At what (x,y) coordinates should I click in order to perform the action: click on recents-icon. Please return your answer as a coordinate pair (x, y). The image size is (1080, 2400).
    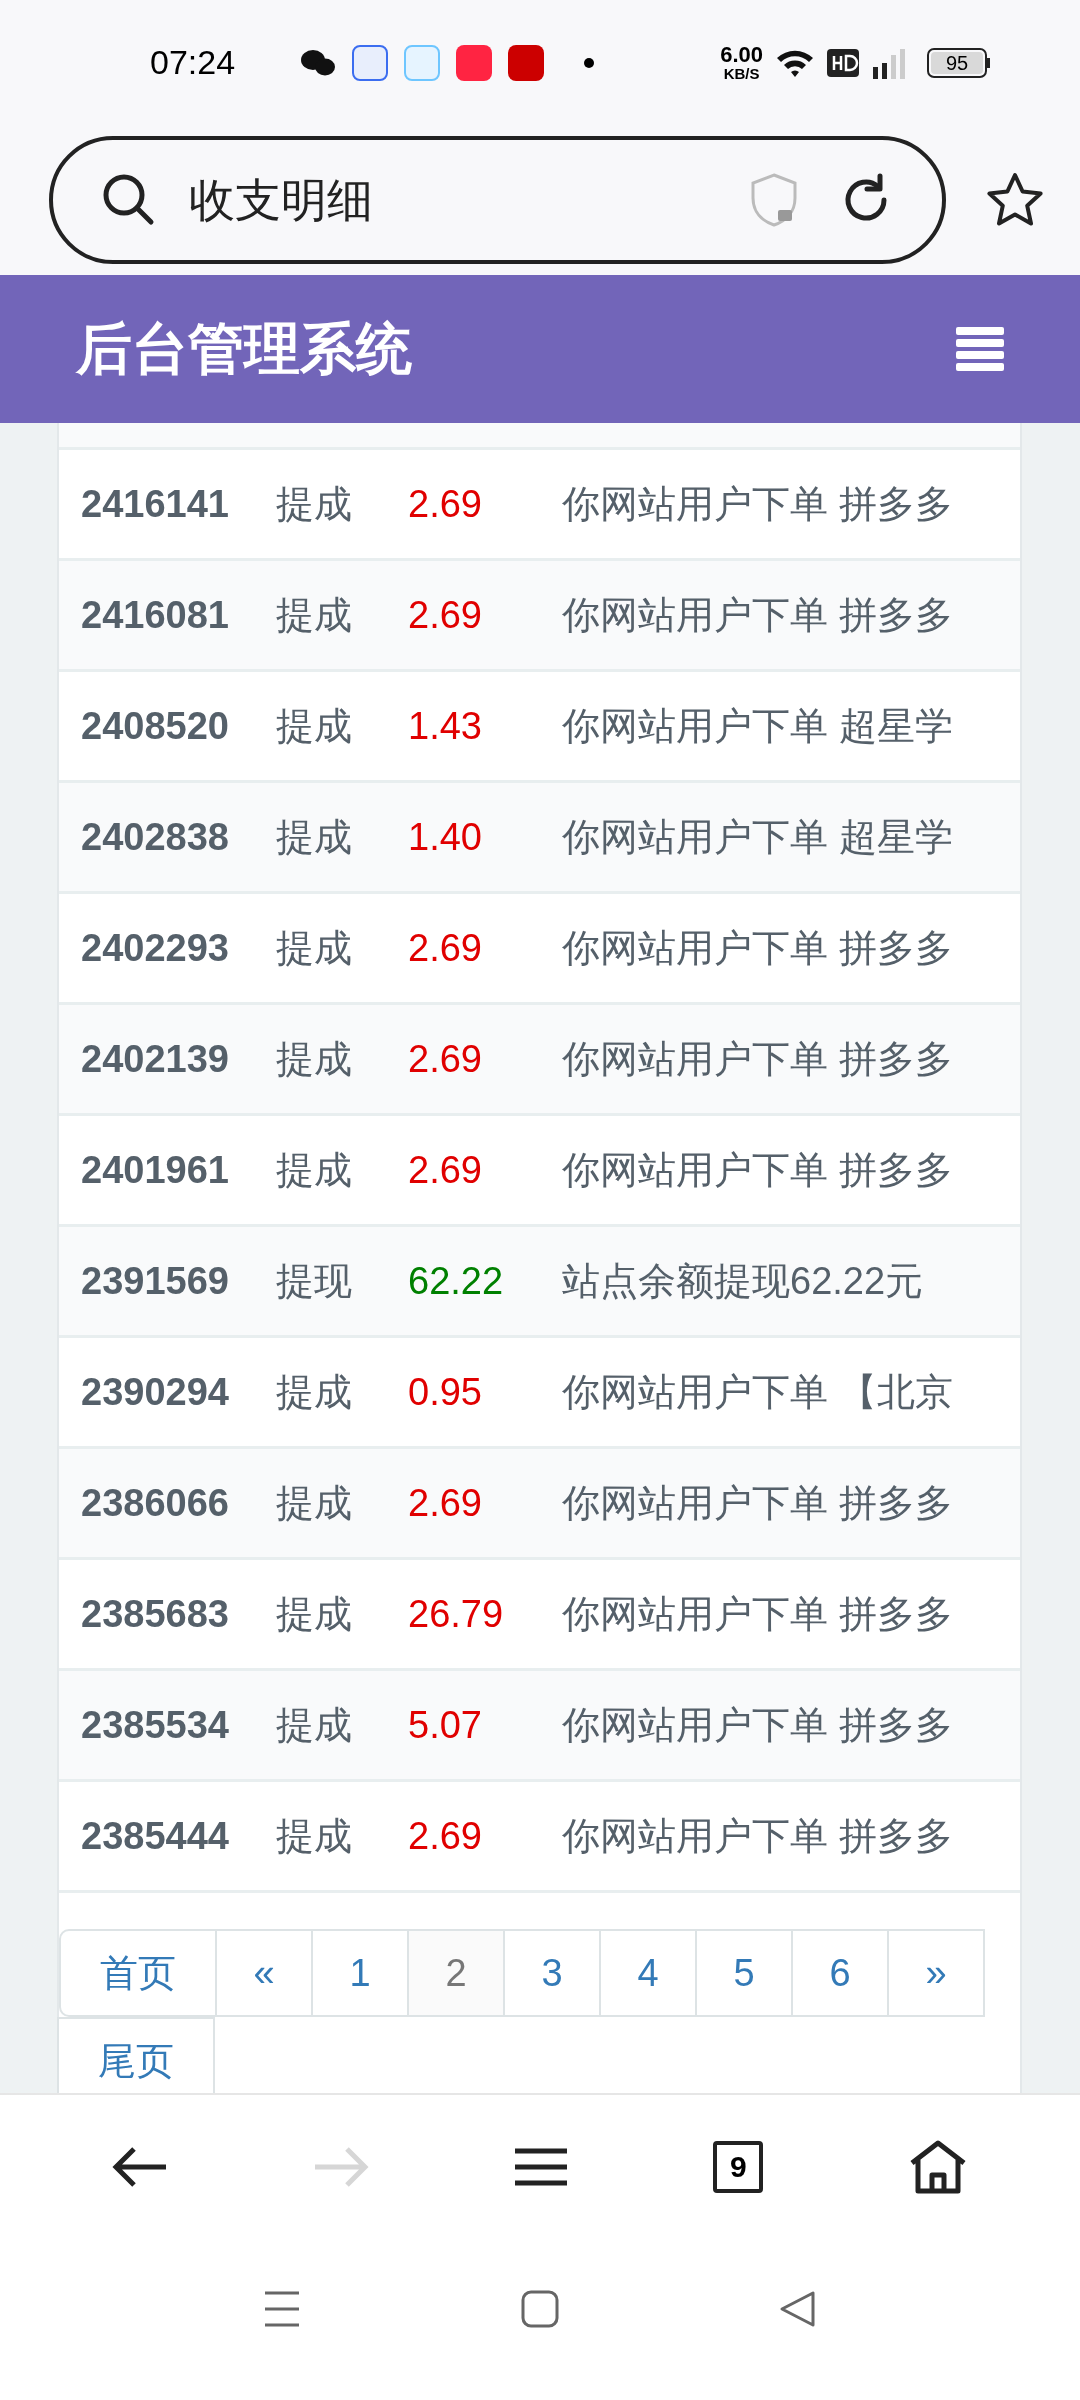
    Looking at the image, I should click on (282, 2309).